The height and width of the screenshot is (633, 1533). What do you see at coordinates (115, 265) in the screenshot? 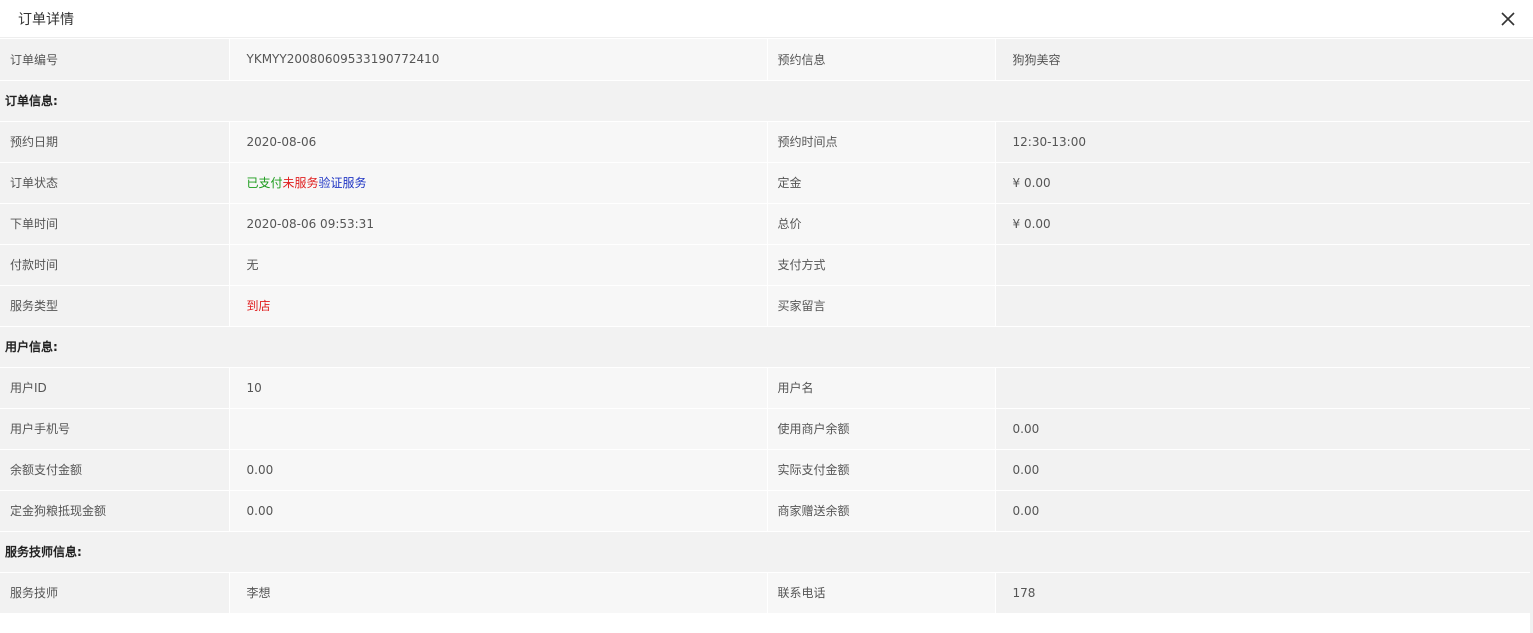
I see `payment-time-label: 付款时间` at bounding box center [115, 265].